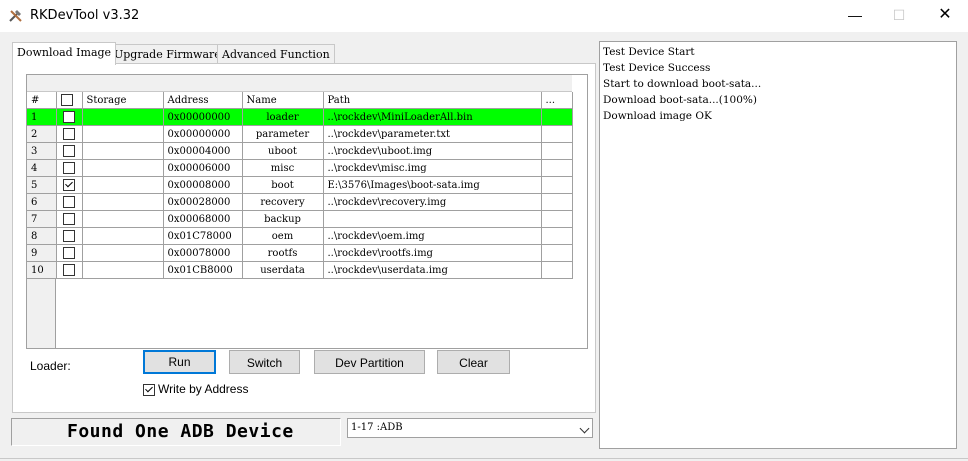 The image size is (968, 461). What do you see at coordinates (149, 389) in the screenshot?
I see `write-by-address-check-icon` at bounding box center [149, 389].